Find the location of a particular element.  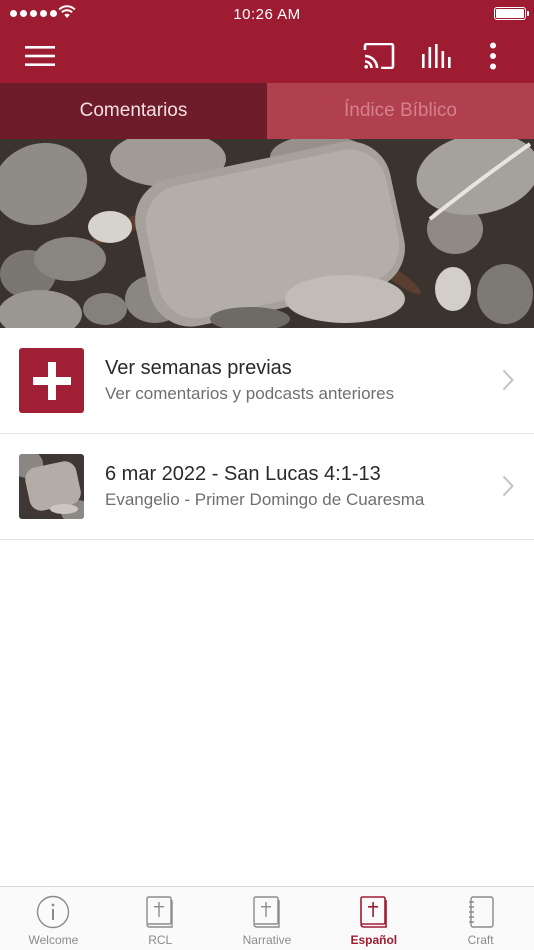

more-options-button is located at coordinates (493, 56).